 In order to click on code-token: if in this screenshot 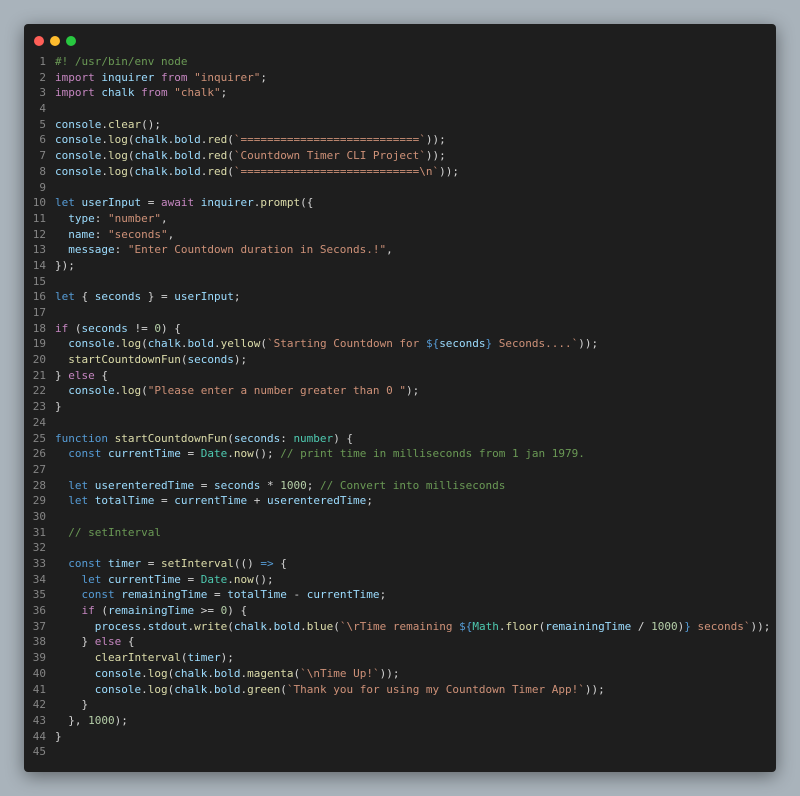, I will do `click(65, 328)`.